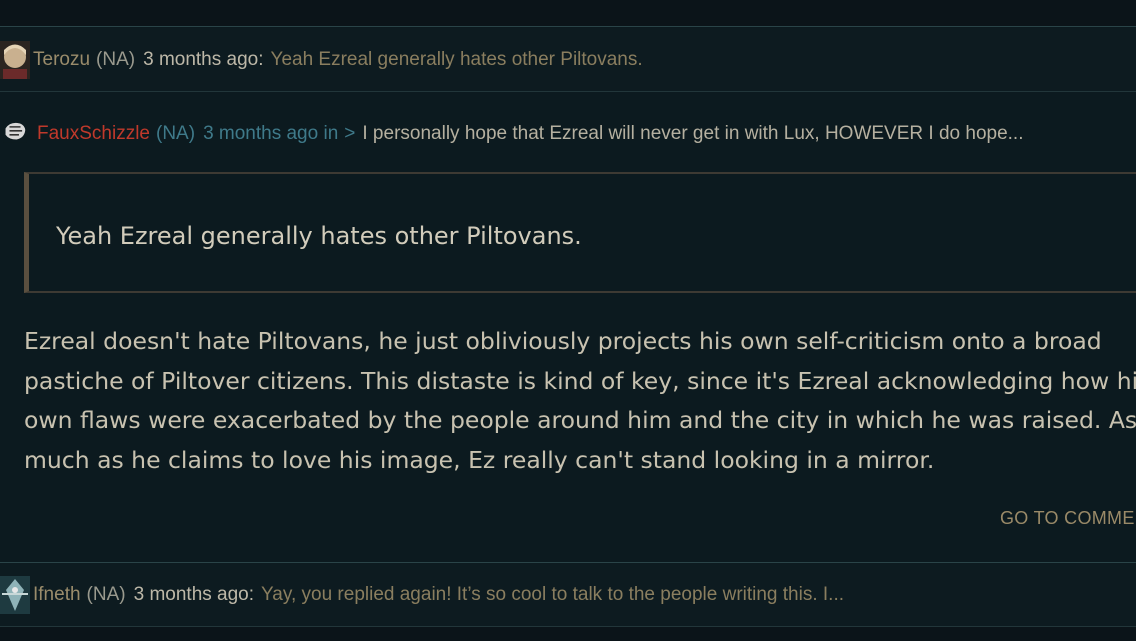 The image size is (1136, 641). Describe the element at coordinates (568, 633) in the screenshot. I see `bottom-band` at that location.